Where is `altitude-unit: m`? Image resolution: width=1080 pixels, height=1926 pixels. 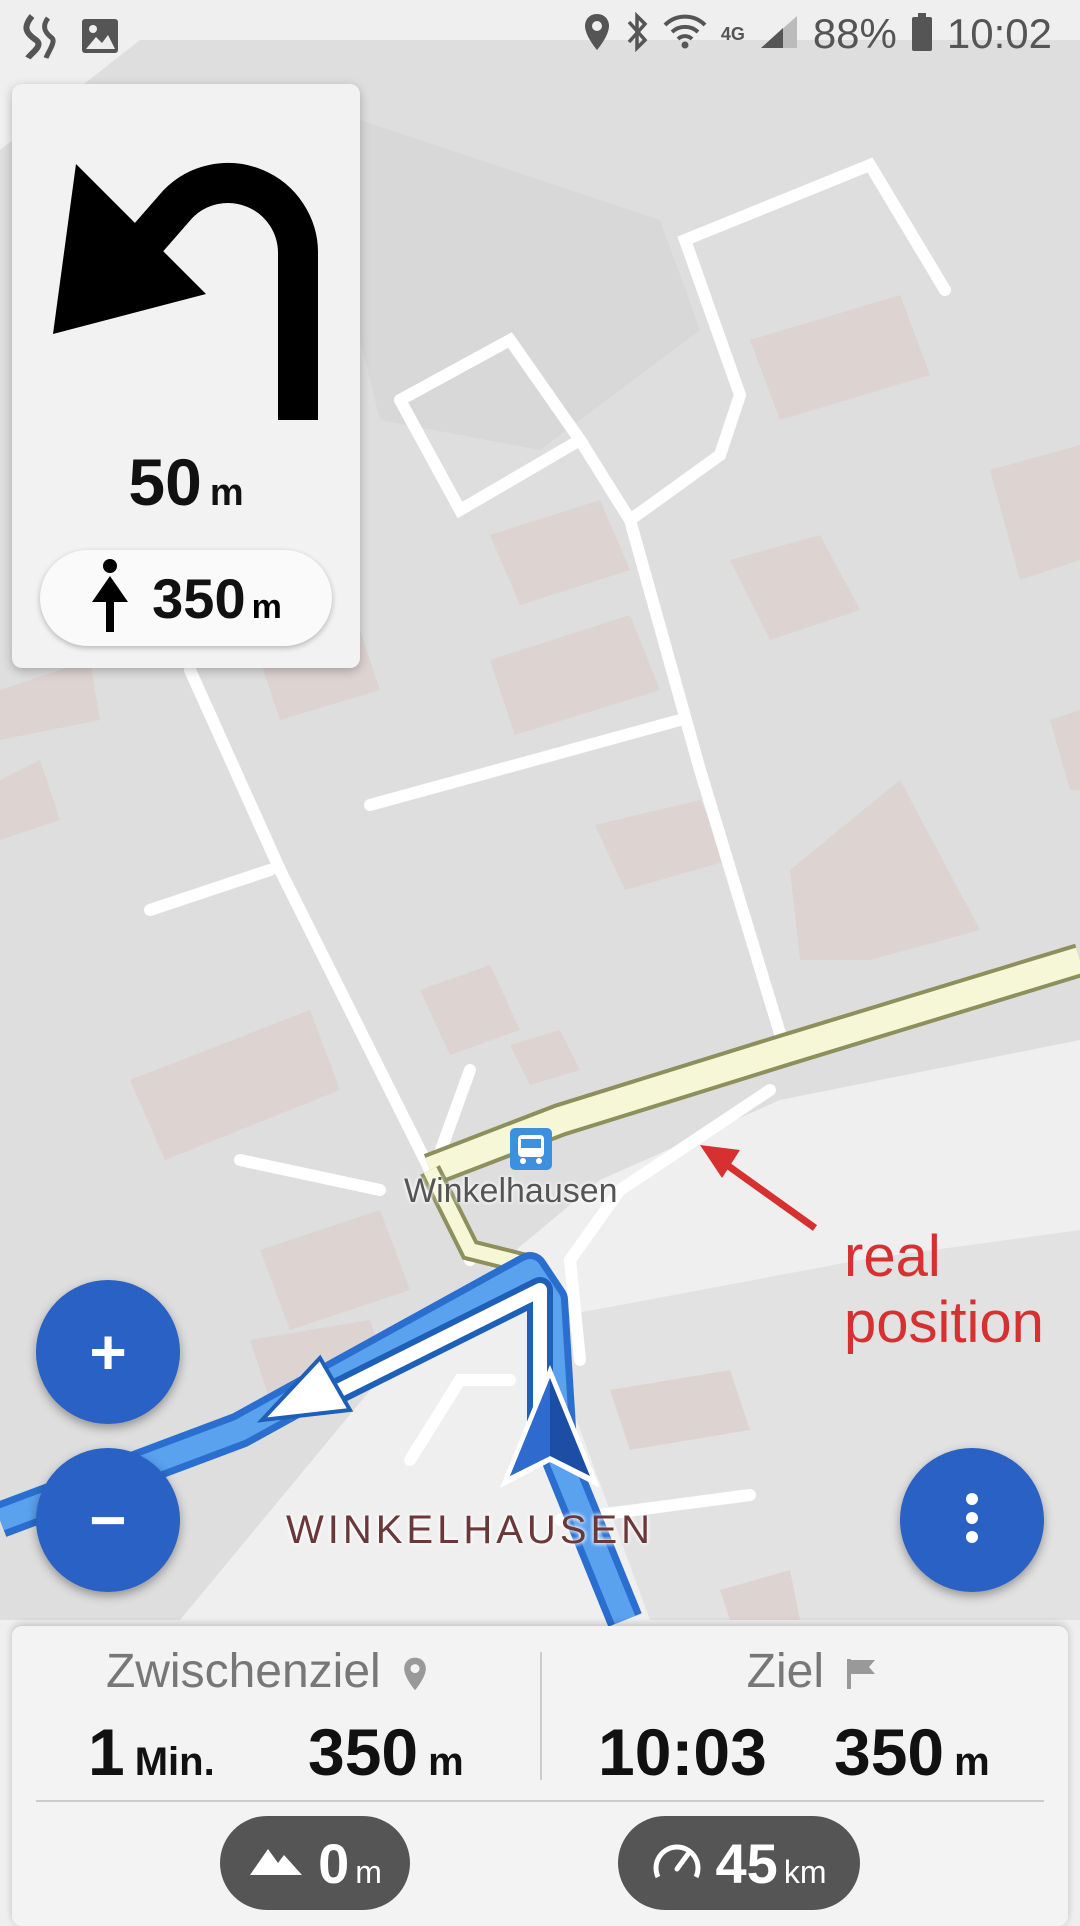 altitude-unit: m is located at coordinates (368, 1871).